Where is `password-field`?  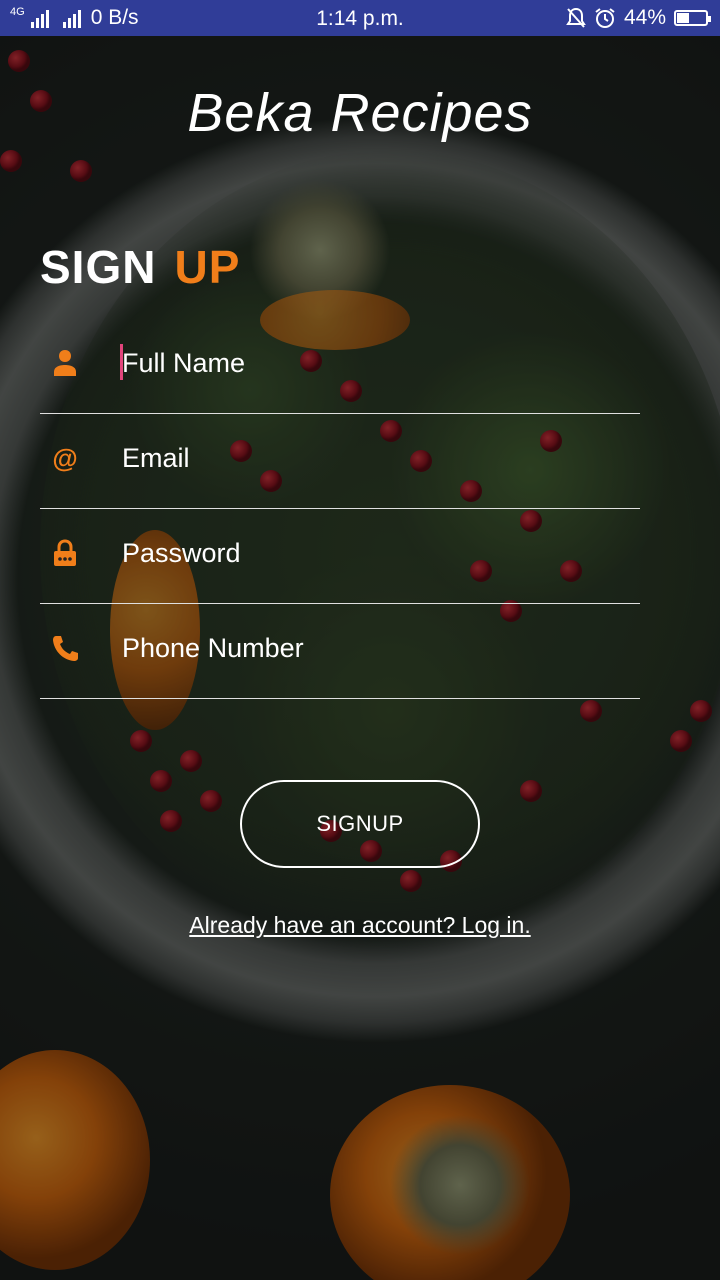
password-field is located at coordinates (340, 556).